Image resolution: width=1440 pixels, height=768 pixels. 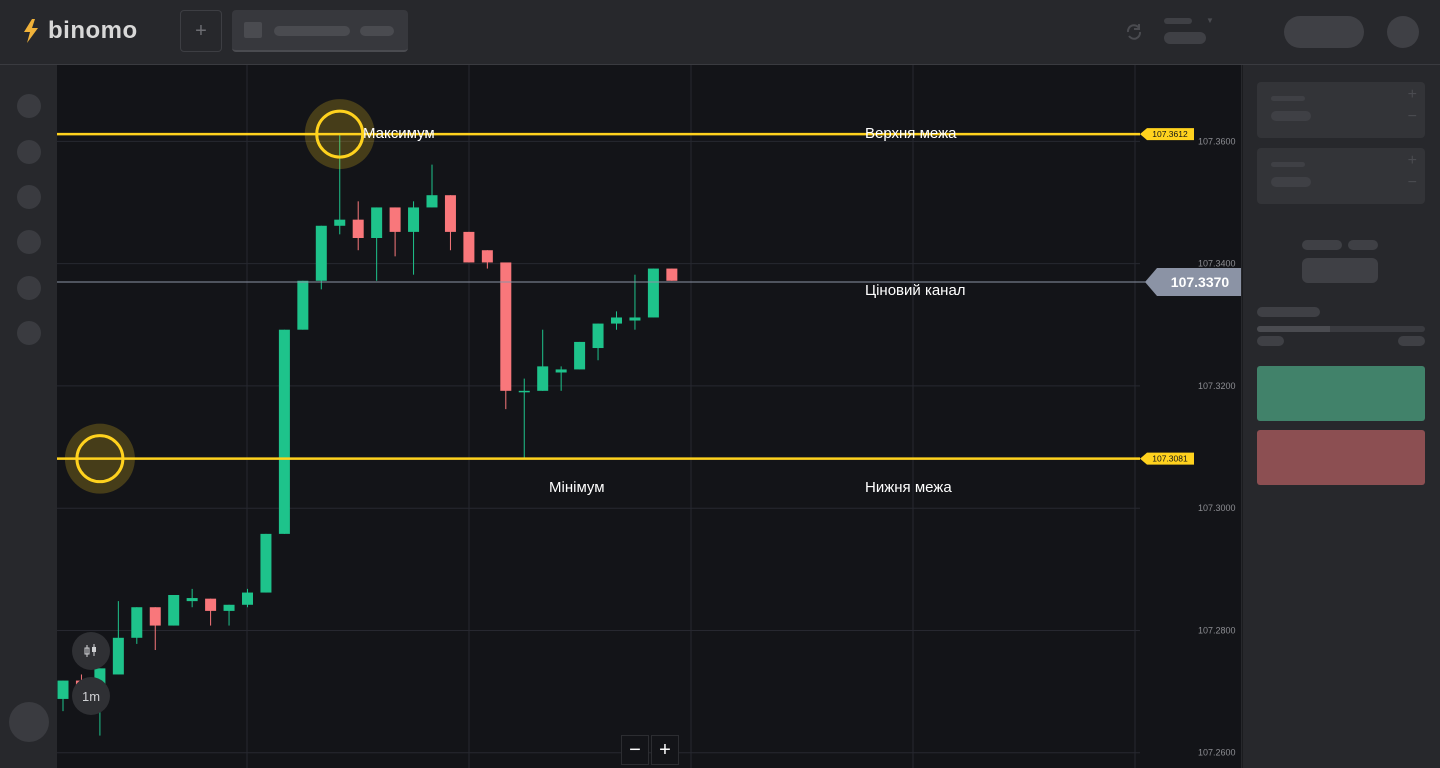 I want to click on zoom-out-button: −, so click(x=635, y=750).